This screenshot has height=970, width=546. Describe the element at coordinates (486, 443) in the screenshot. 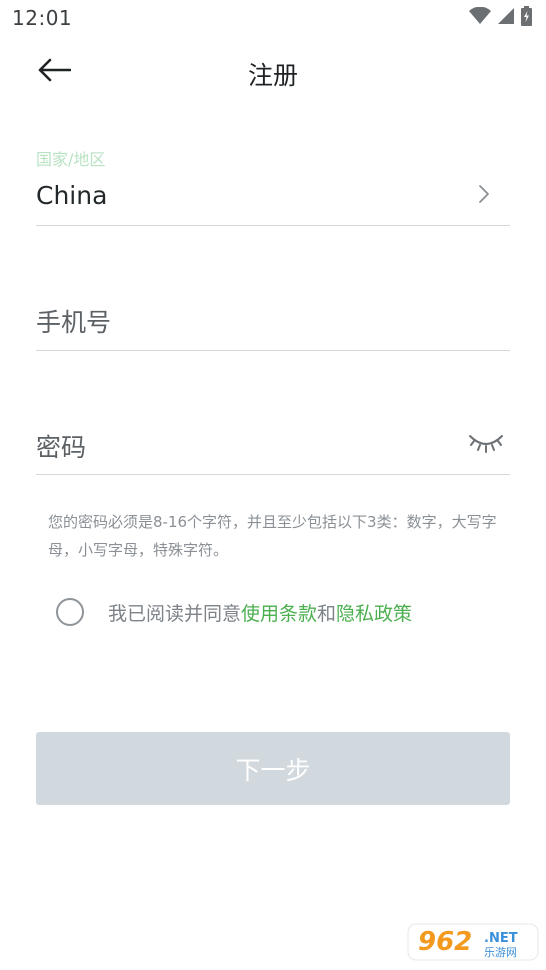

I see `eye-closed-icon` at that location.